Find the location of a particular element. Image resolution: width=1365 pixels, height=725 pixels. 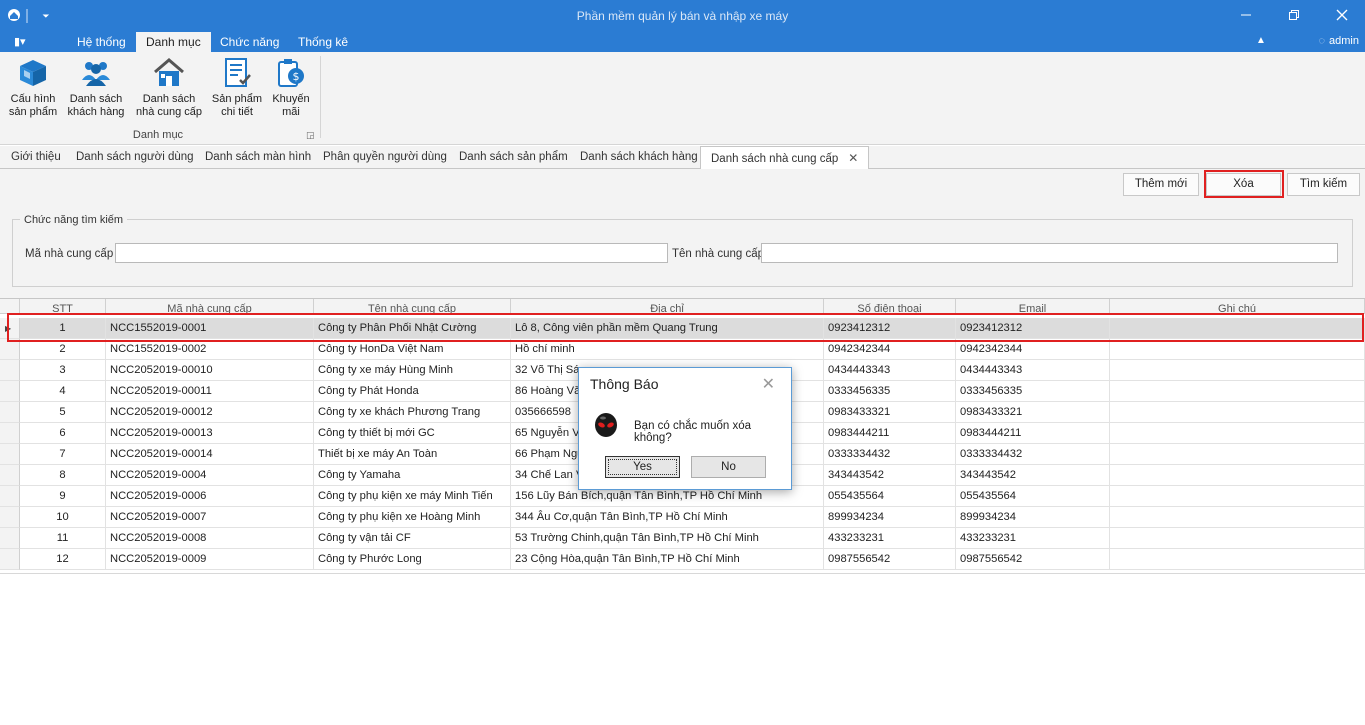

tab-thong-ke: Thống kê is located at coordinates (323, 42).